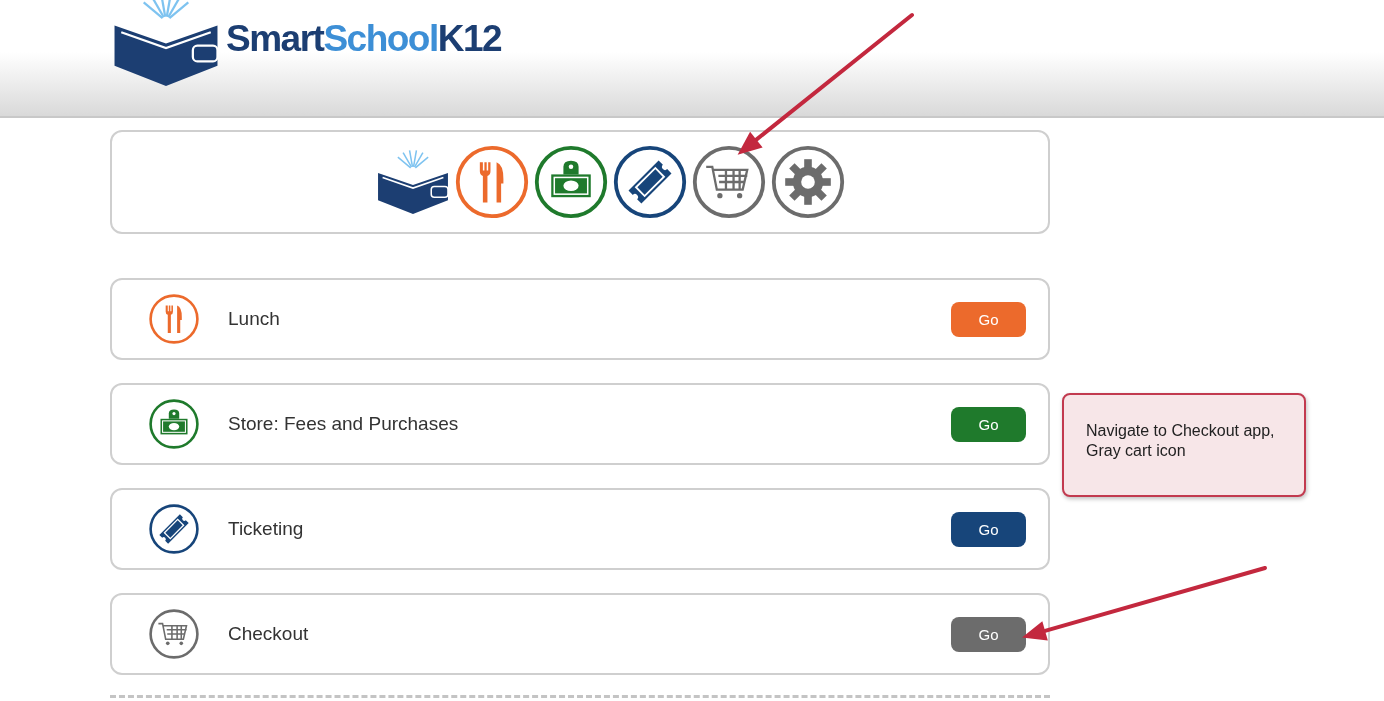 The height and width of the screenshot is (701, 1384). Describe the element at coordinates (269, 634) in the screenshot. I see `app-label: Checkout` at that location.